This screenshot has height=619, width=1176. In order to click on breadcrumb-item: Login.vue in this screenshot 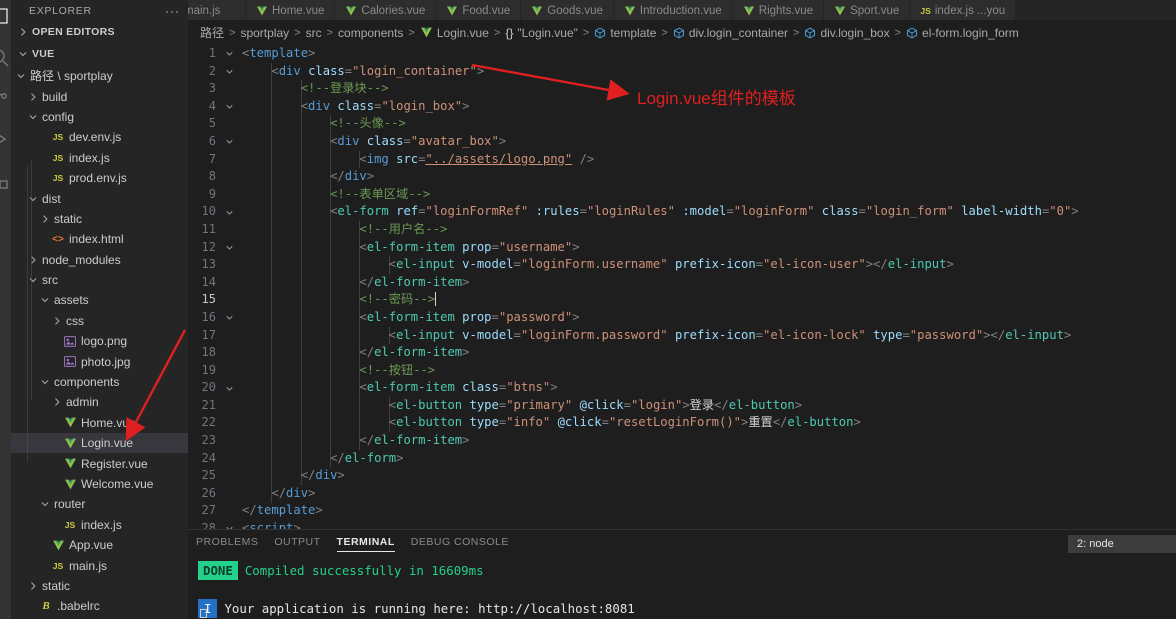, I will do `click(454, 33)`.